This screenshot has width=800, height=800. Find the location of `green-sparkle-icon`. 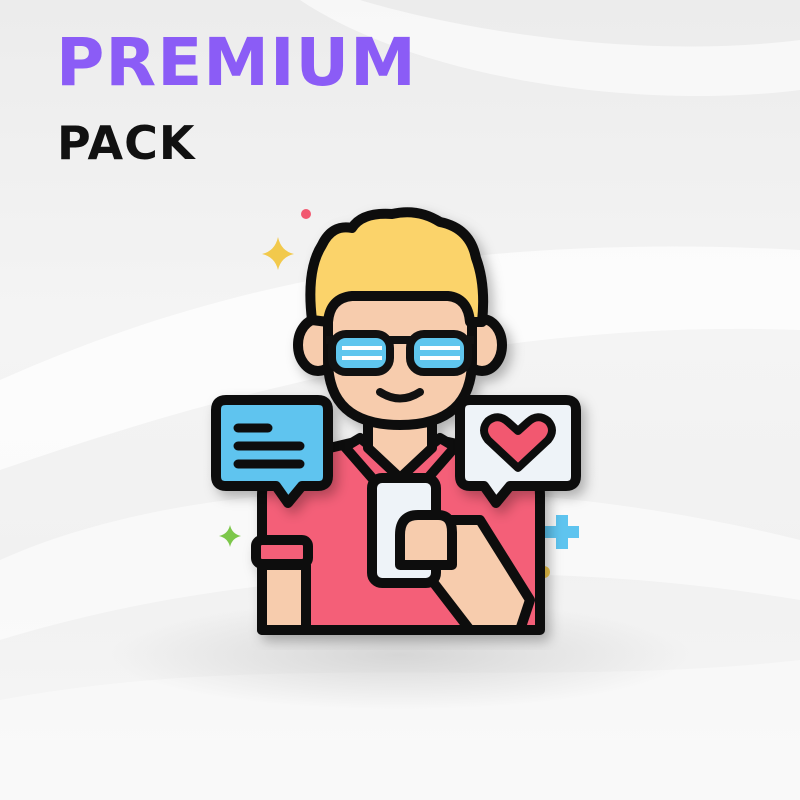

green-sparkle-icon is located at coordinates (230, 536).